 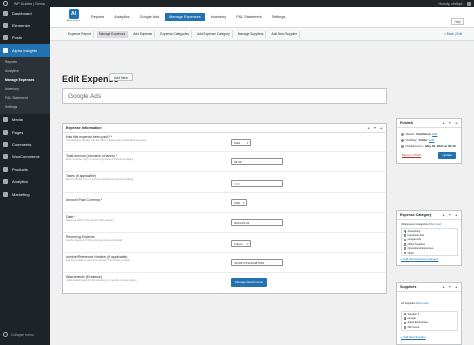 I want to click on tab-all-suppliers: All Suppliers, so click(x=408, y=303).